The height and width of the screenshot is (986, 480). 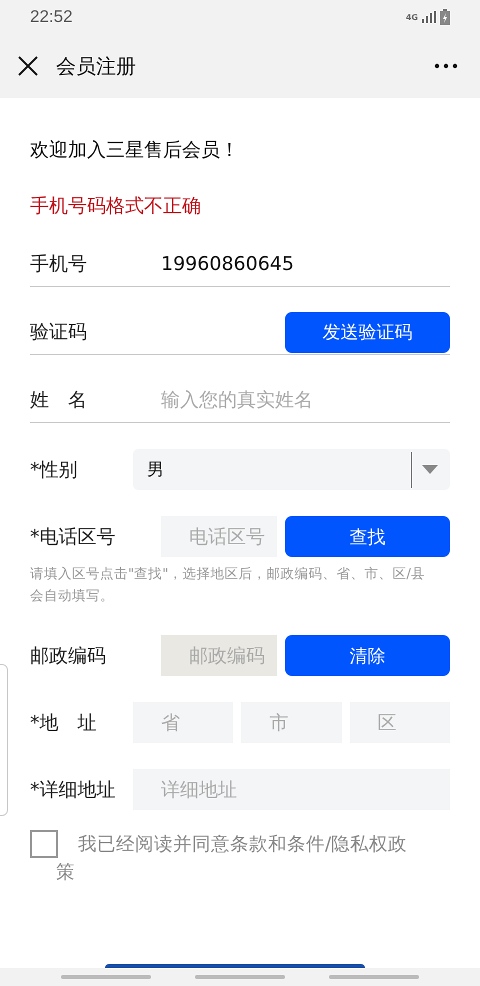 What do you see at coordinates (305, 264) in the screenshot?
I see `input-field: 19960860645` at bounding box center [305, 264].